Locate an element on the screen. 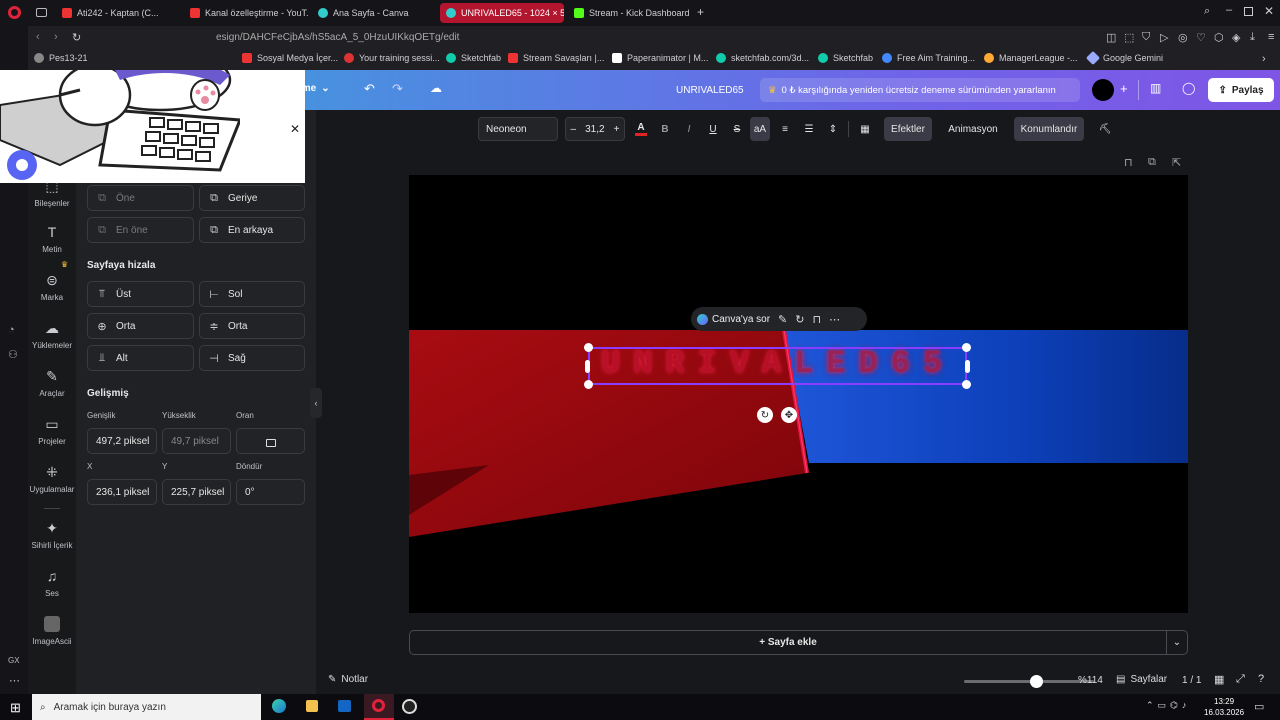 Image resolution: width=1280 pixels, height=720 pixels. bookmark-item: Google Gemini is located at coordinates (1124, 58).